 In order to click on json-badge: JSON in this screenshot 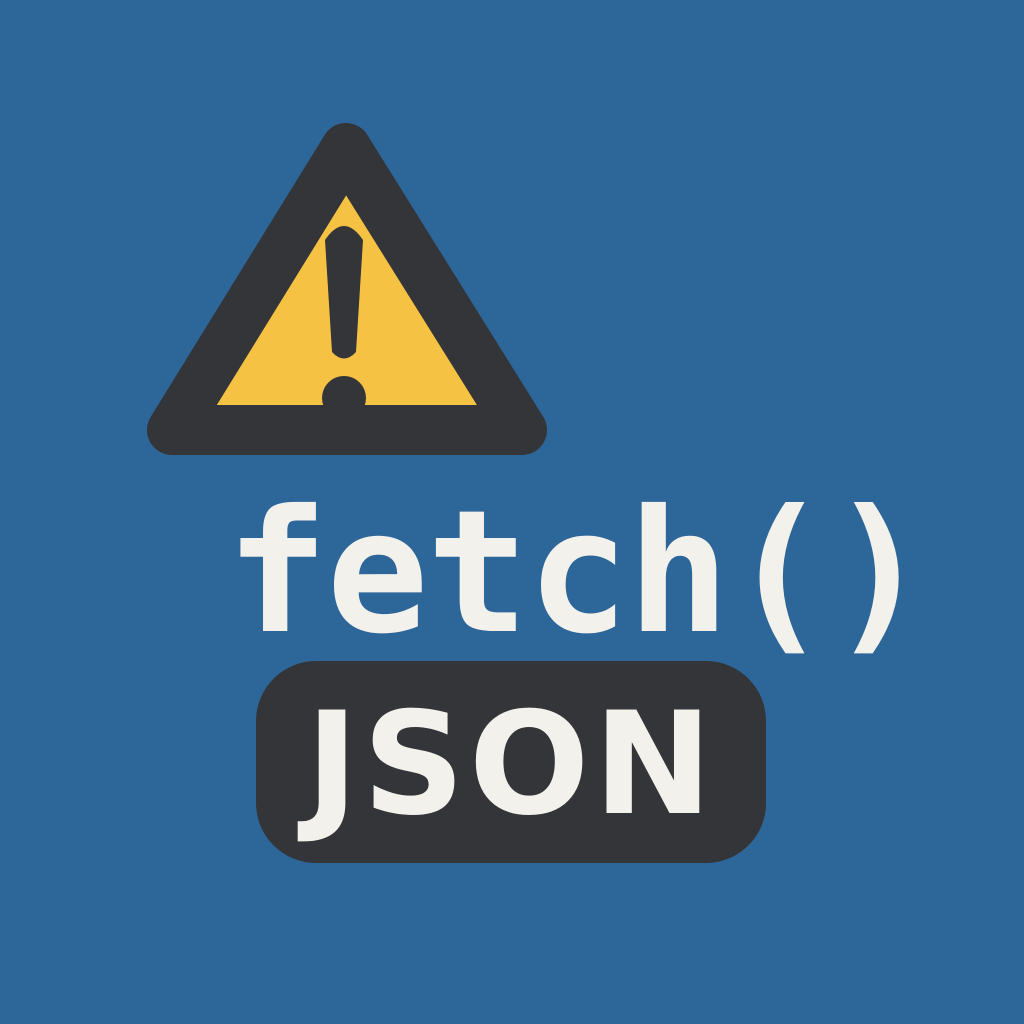, I will do `click(511, 762)`.